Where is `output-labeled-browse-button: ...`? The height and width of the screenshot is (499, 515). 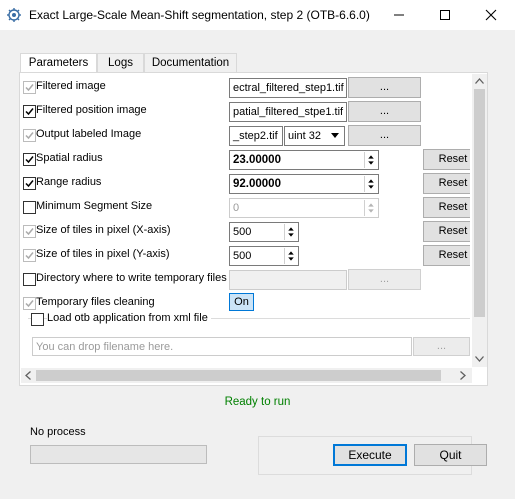 output-labeled-browse-button: ... is located at coordinates (384, 135).